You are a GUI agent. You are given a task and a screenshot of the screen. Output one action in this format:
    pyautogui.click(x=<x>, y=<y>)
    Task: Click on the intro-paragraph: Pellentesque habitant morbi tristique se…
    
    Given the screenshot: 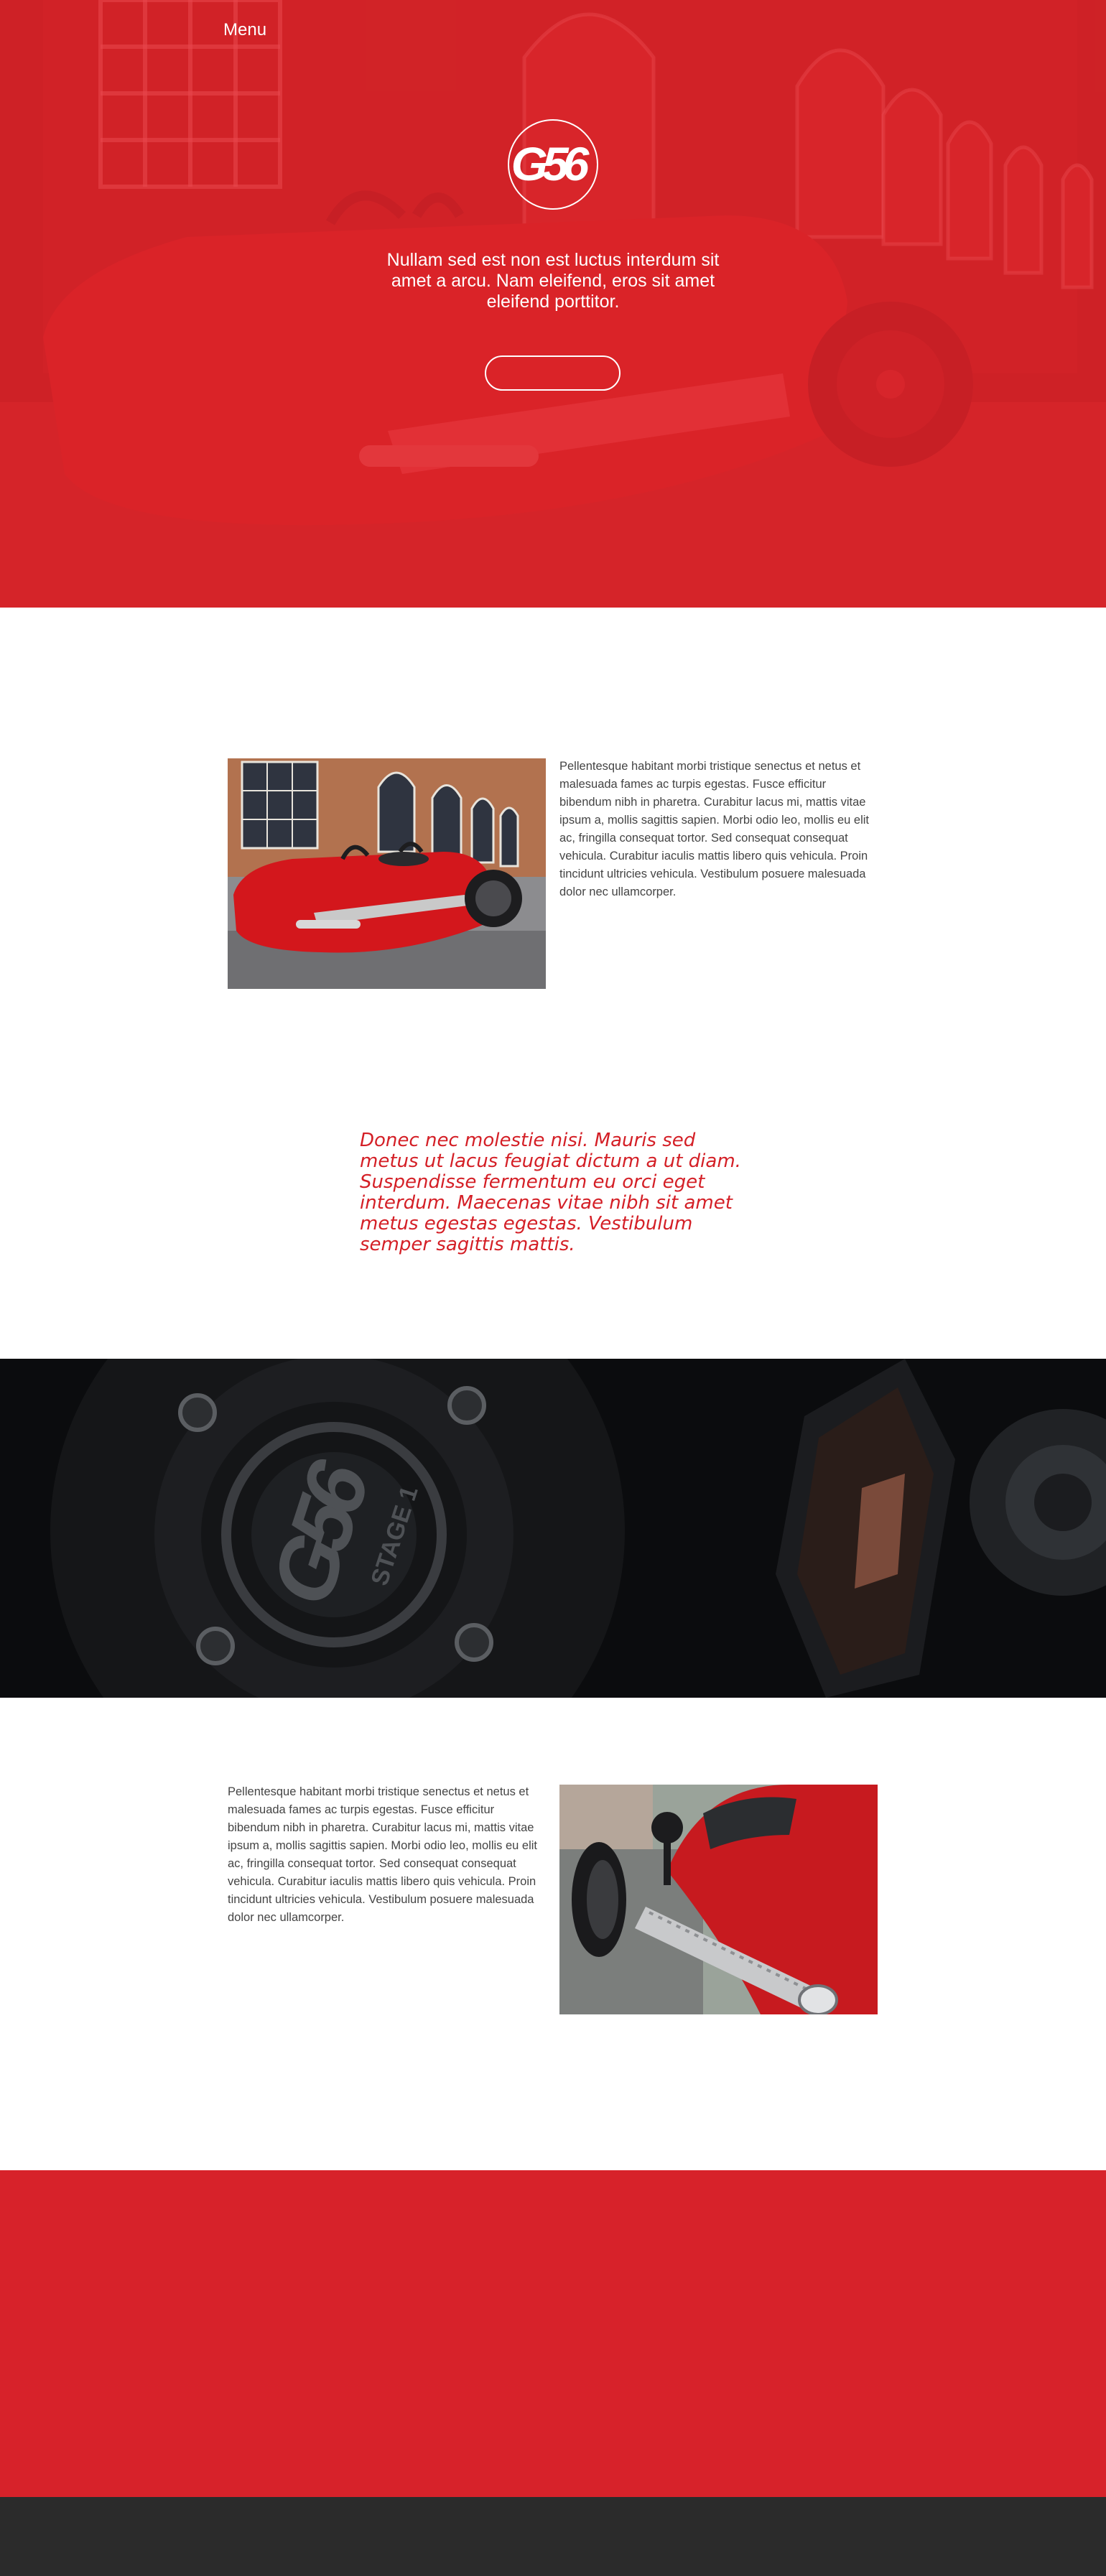 What is the action you would take?
    pyautogui.click(x=714, y=829)
    